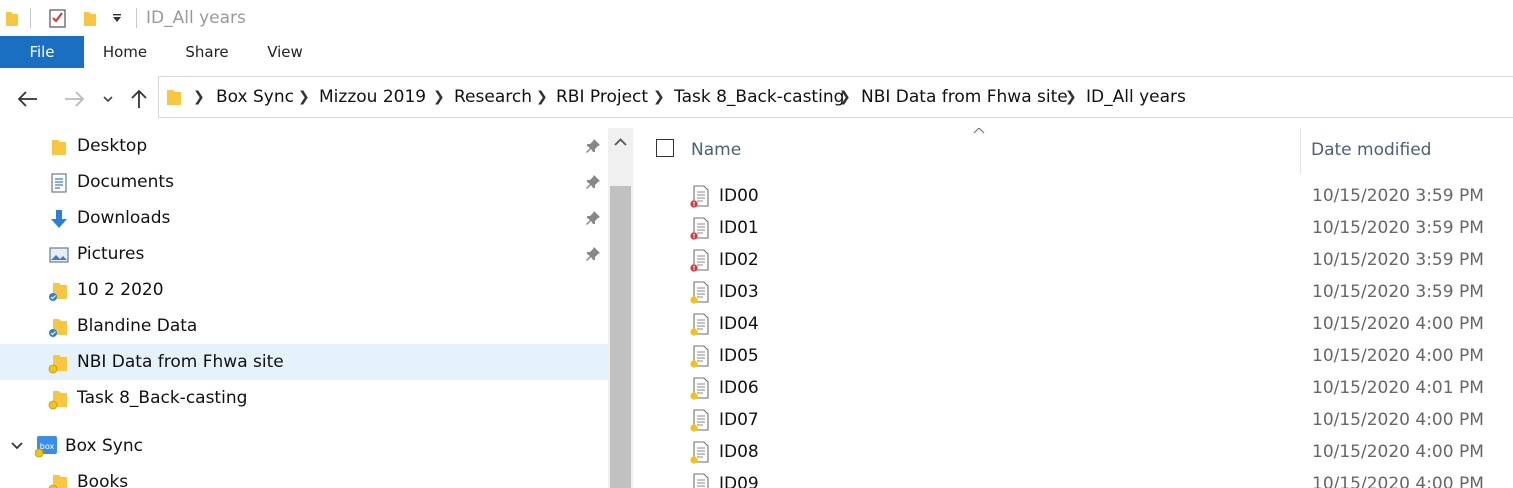  Describe the element at coordinates (1073, 260) in the screenshot. I see `file-row: ID02 10/15/2020 3:59 PM` at that location.